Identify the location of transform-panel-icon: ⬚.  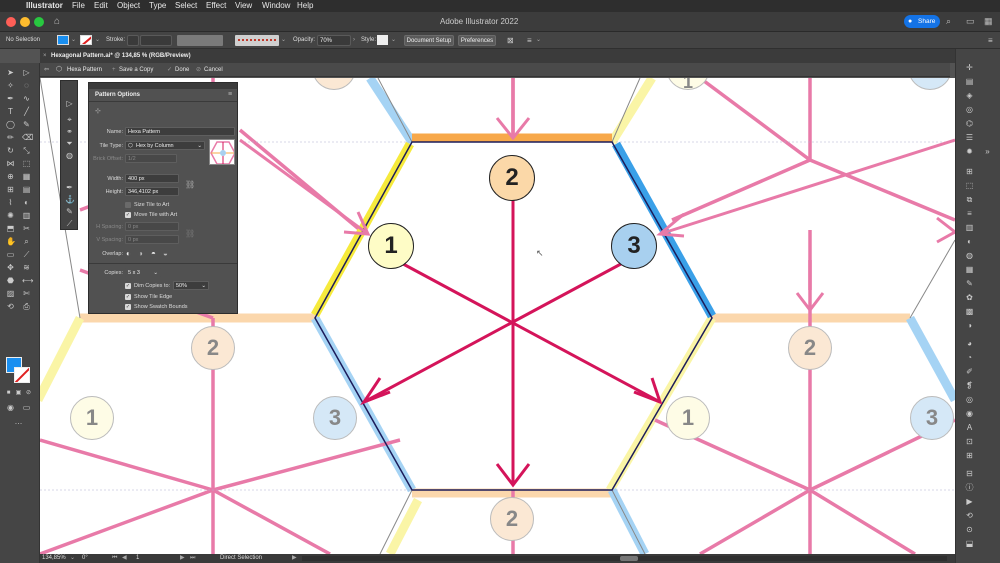
(969, 185).